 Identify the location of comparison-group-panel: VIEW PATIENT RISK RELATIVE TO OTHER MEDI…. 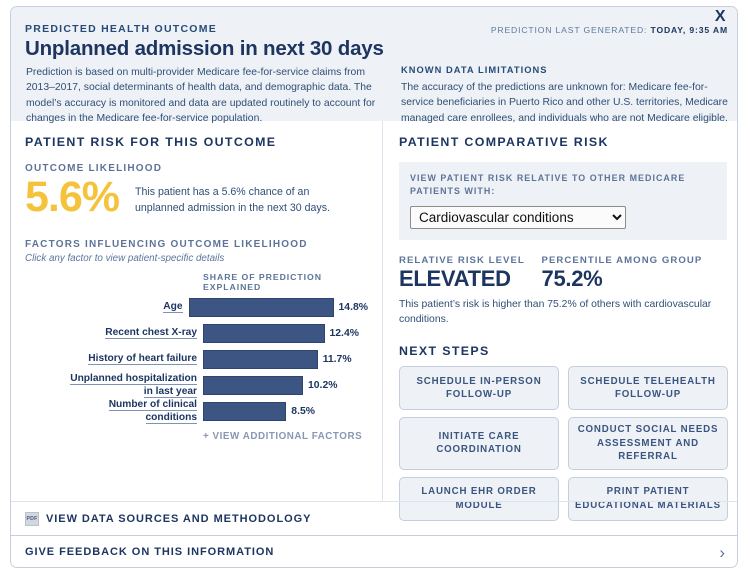
(563, 201).